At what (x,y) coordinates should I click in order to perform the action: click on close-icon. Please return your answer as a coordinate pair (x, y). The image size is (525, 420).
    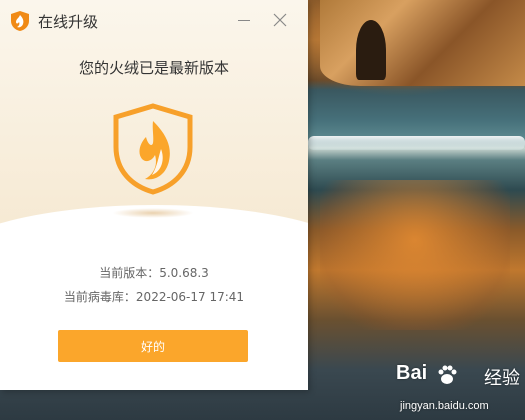
    Looking at the image, I should click on (280, 20).